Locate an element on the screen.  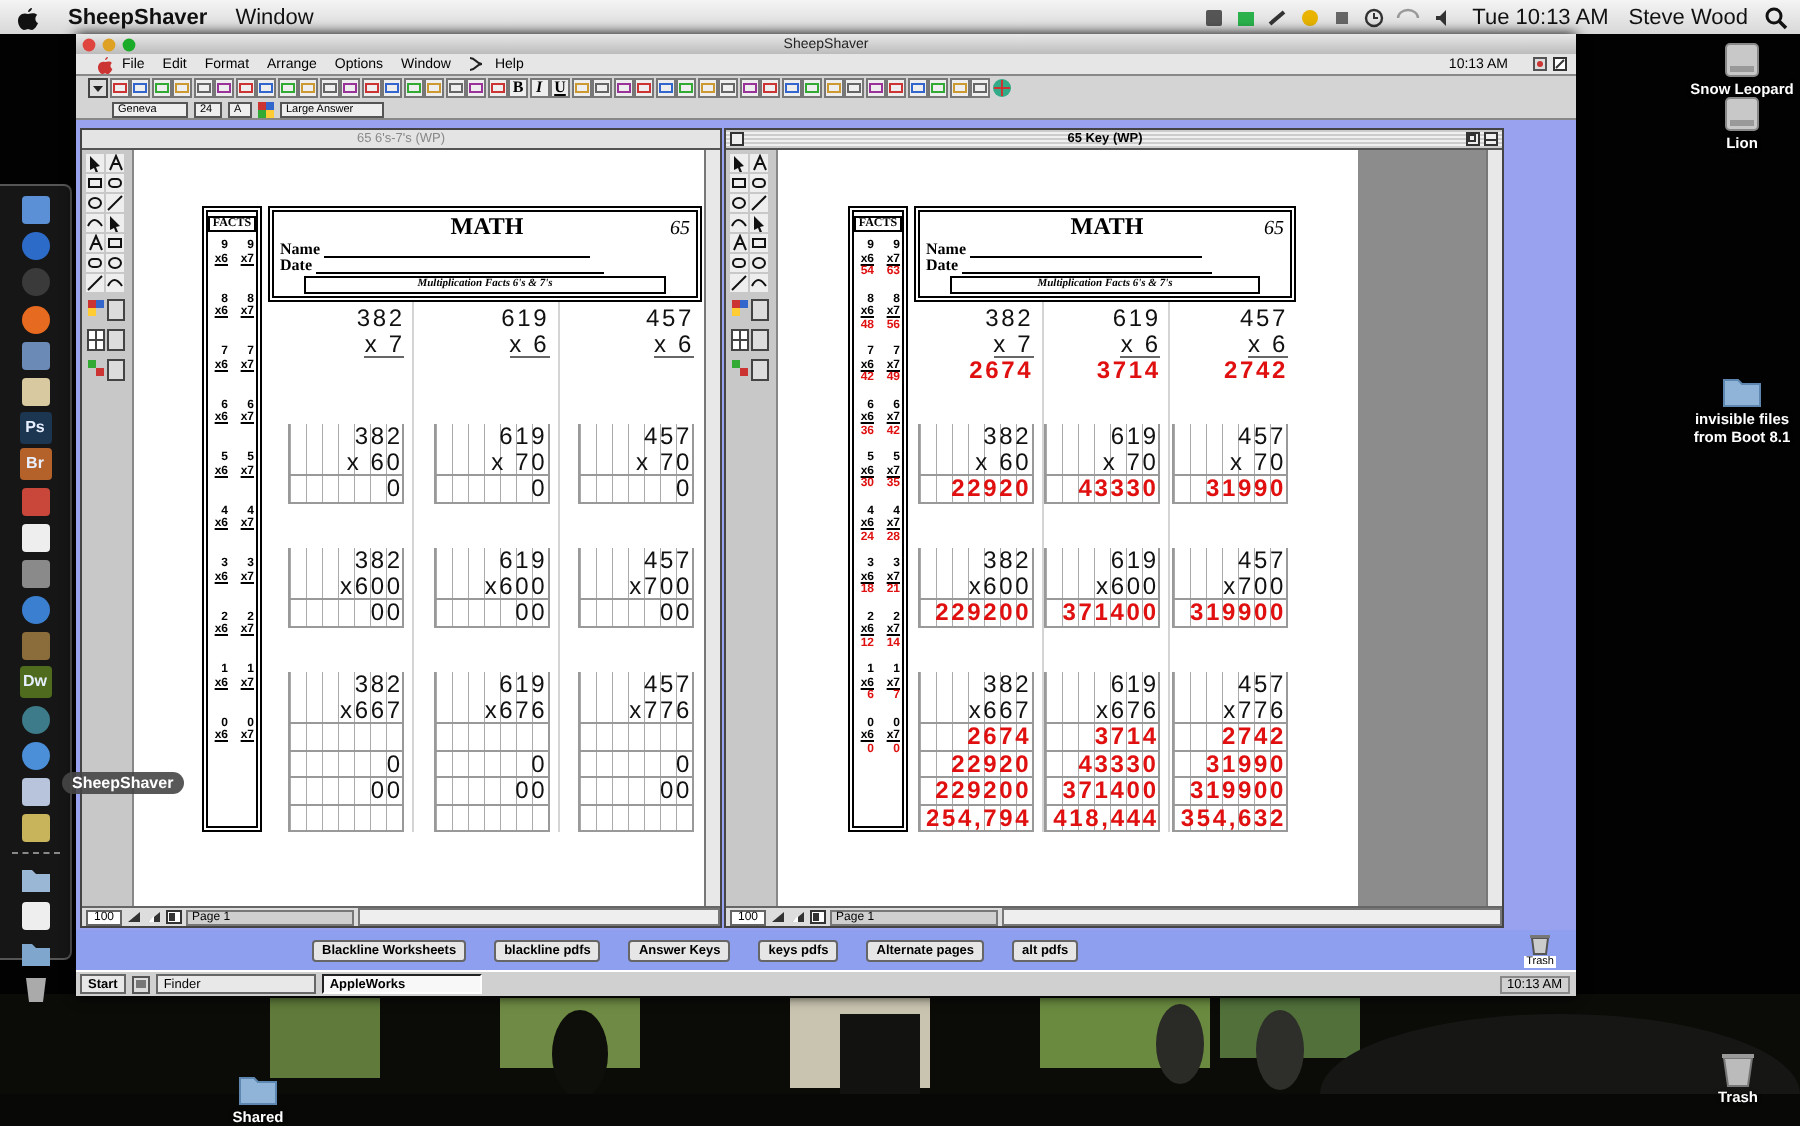
collapse-icon is located at coordinates (1491, 139).